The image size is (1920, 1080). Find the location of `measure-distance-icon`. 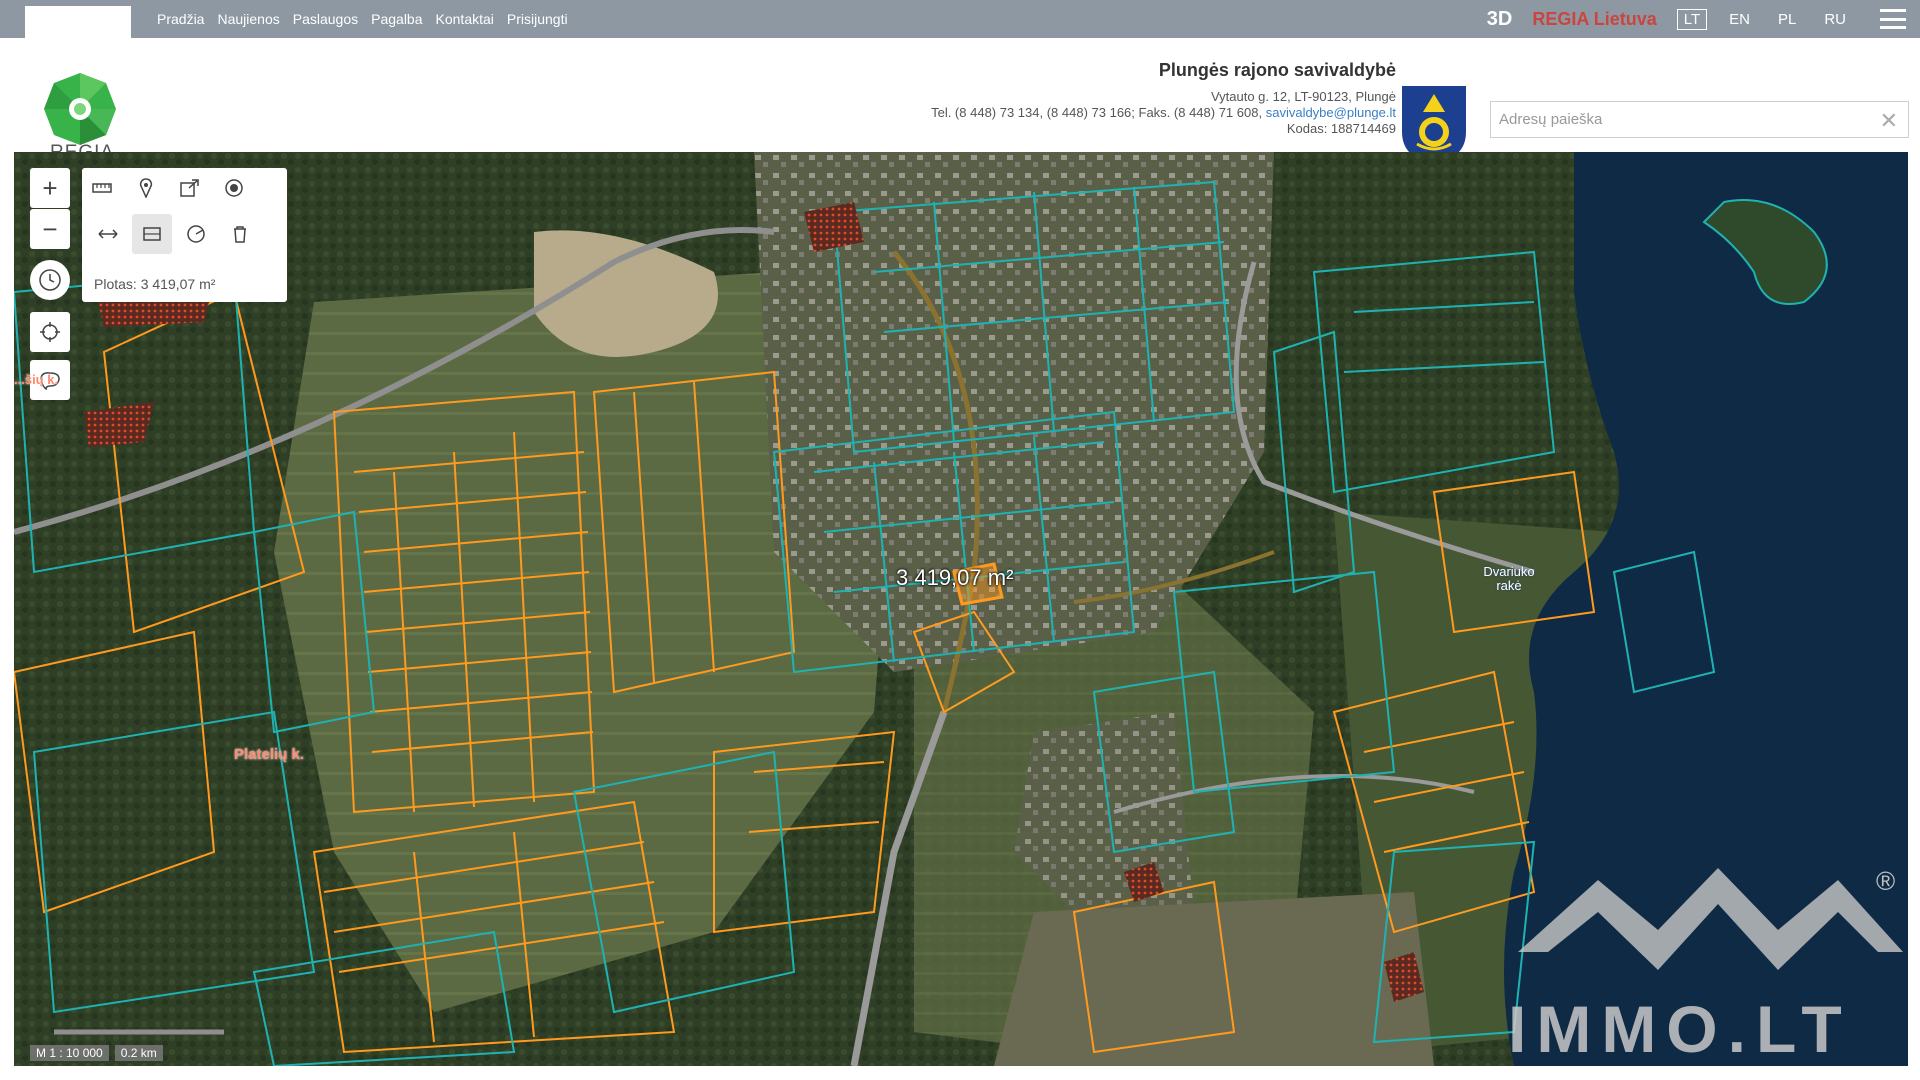

measure-distance-icon is located at coordinates (108, 234).